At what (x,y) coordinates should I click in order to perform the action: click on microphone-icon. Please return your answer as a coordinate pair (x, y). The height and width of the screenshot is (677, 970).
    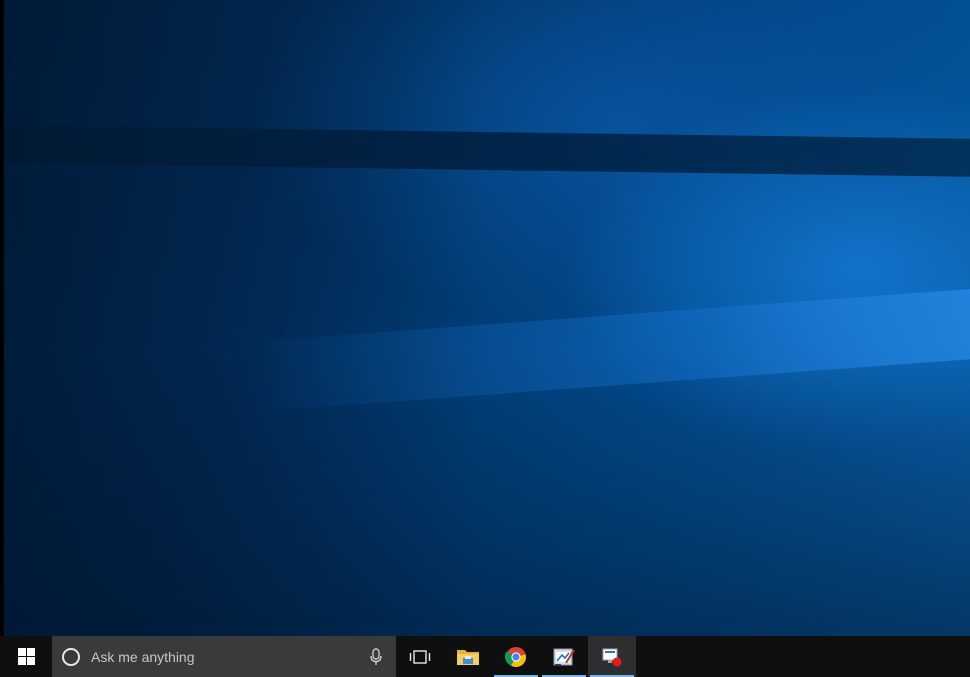
    Looking at the image, I should click on (376, 657).